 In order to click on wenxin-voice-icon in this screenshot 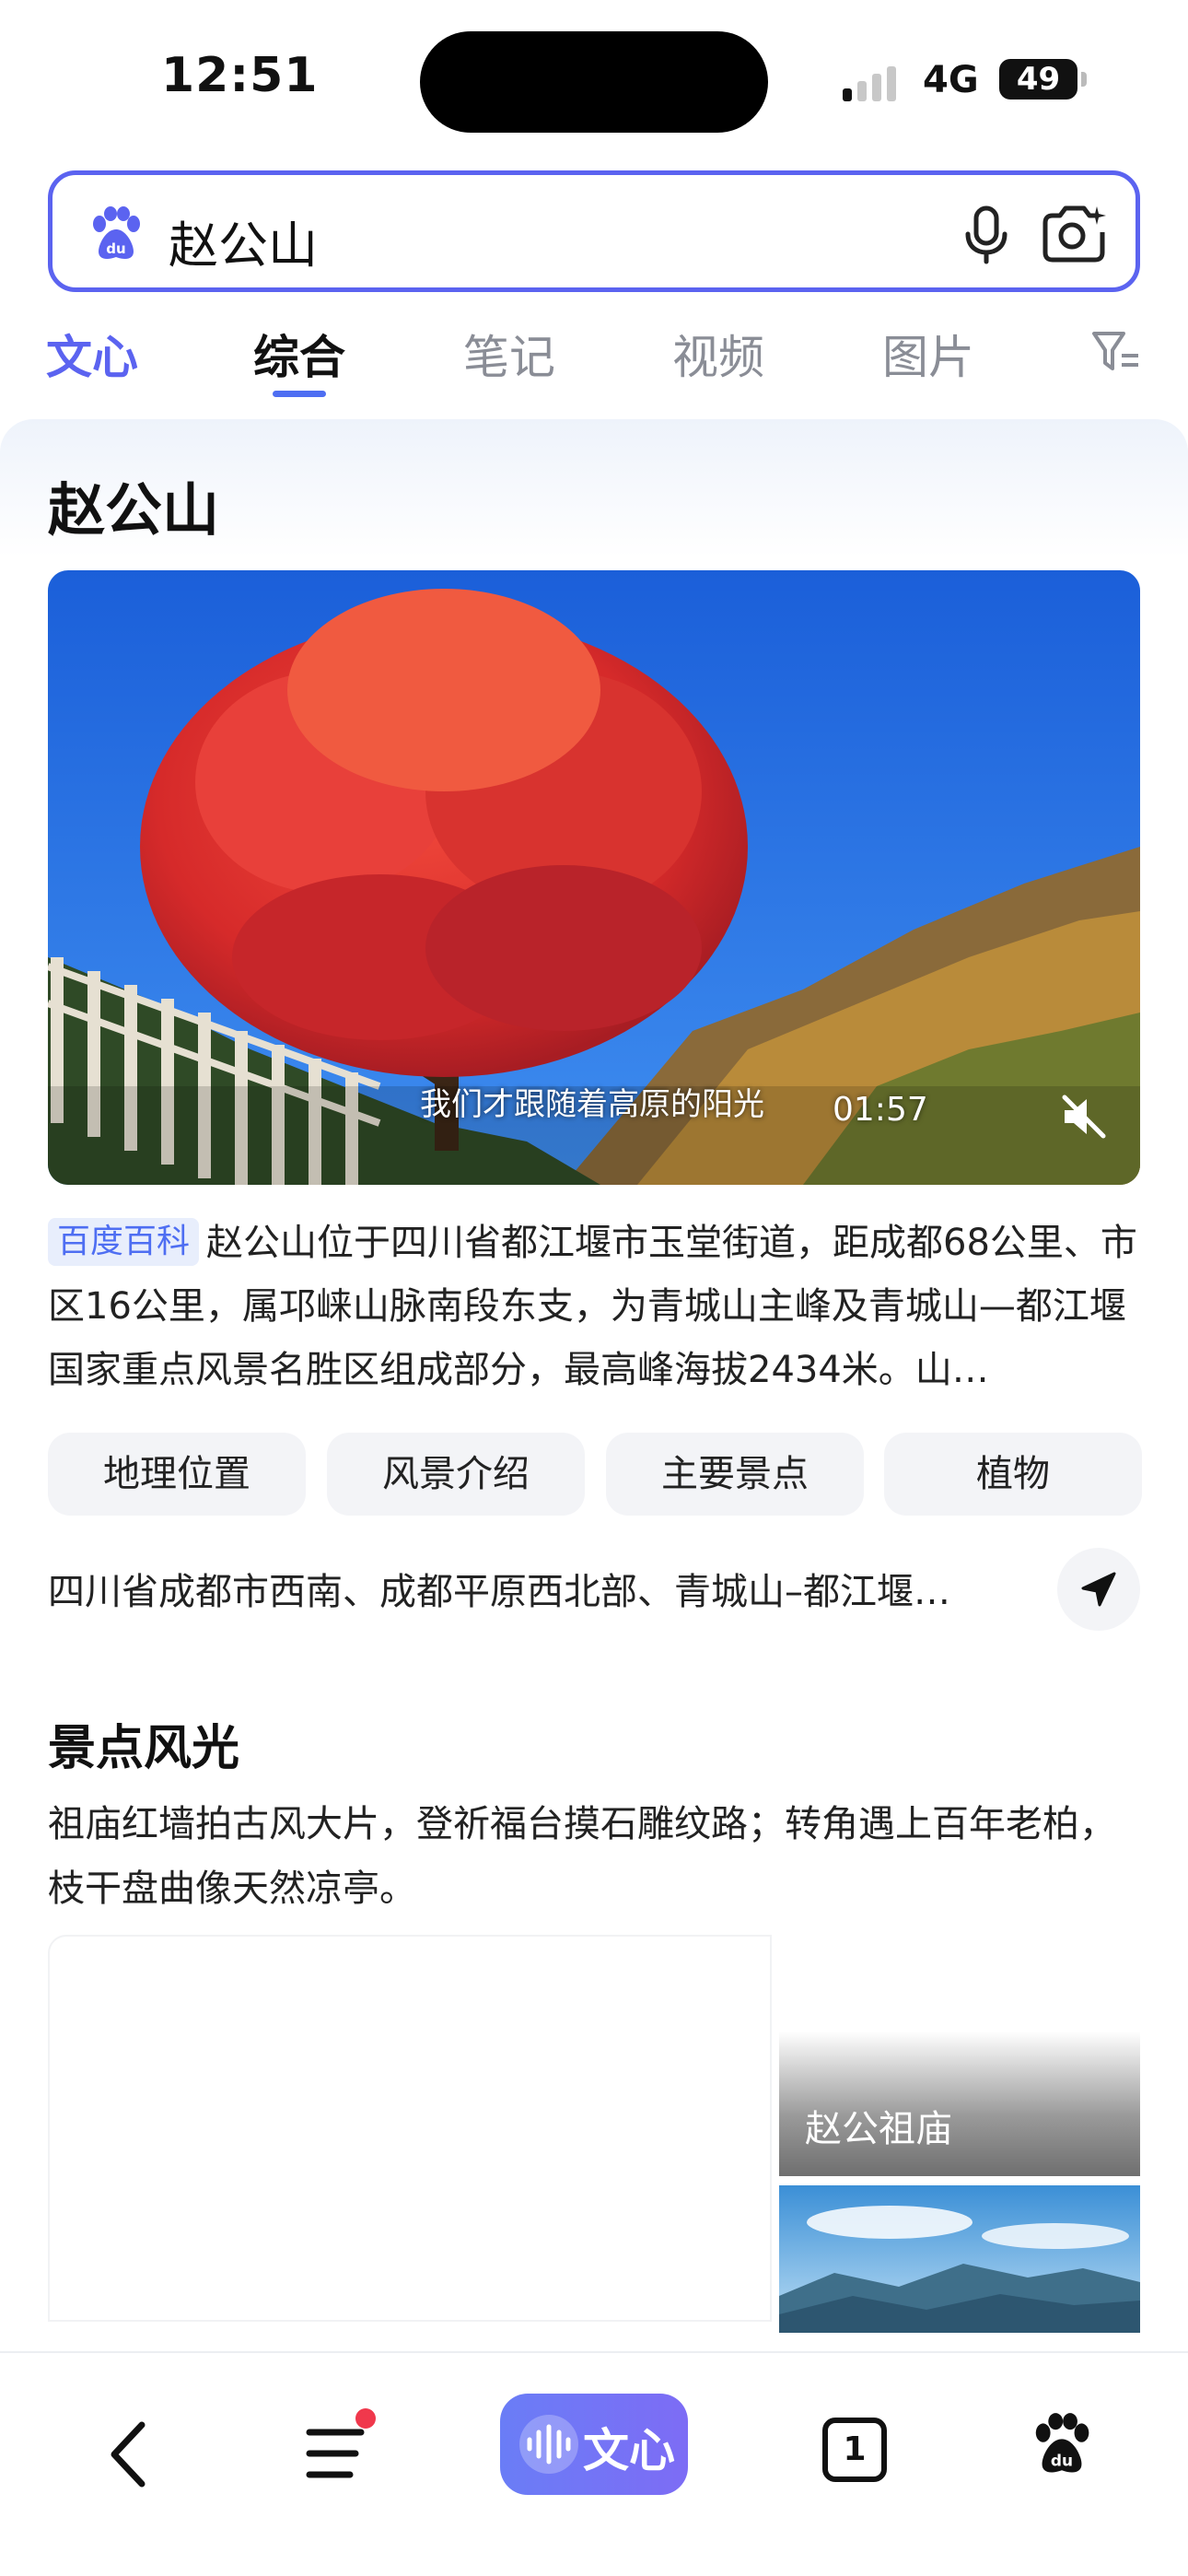, I will do `click(548, 2444)`.